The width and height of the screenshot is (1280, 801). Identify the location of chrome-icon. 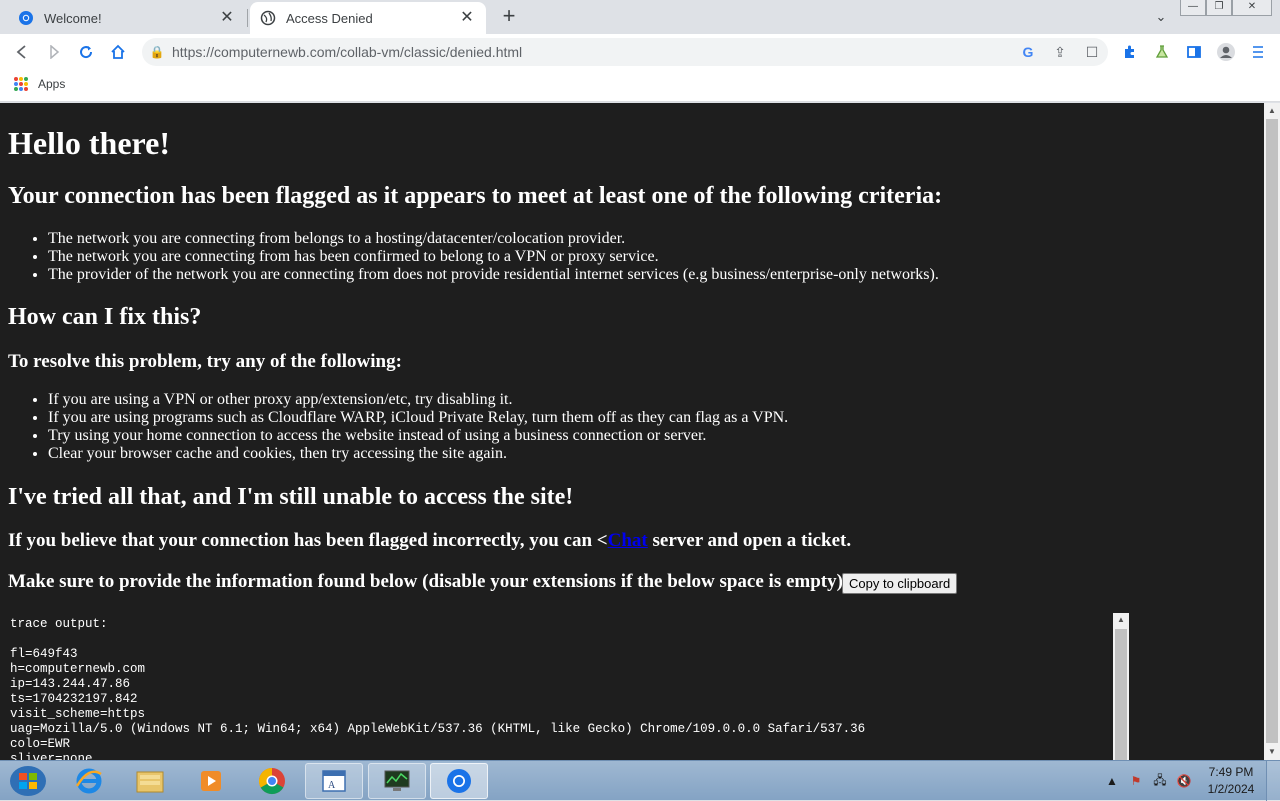
(271, 781).